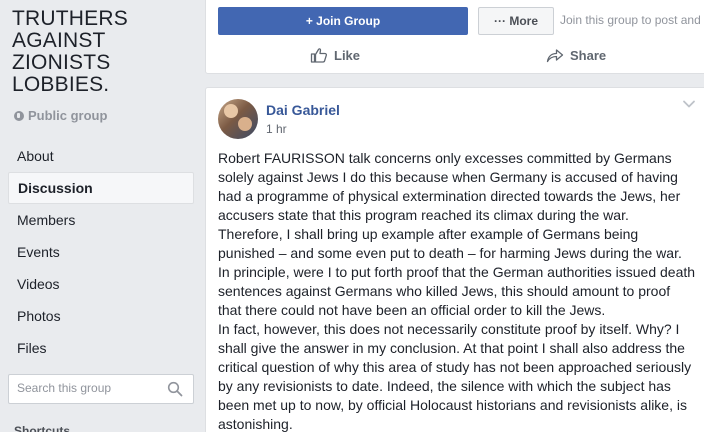 This screenshot has width=704, height=432. I want to click on join-hint-text: Join this group to post and, so click(630, 20).